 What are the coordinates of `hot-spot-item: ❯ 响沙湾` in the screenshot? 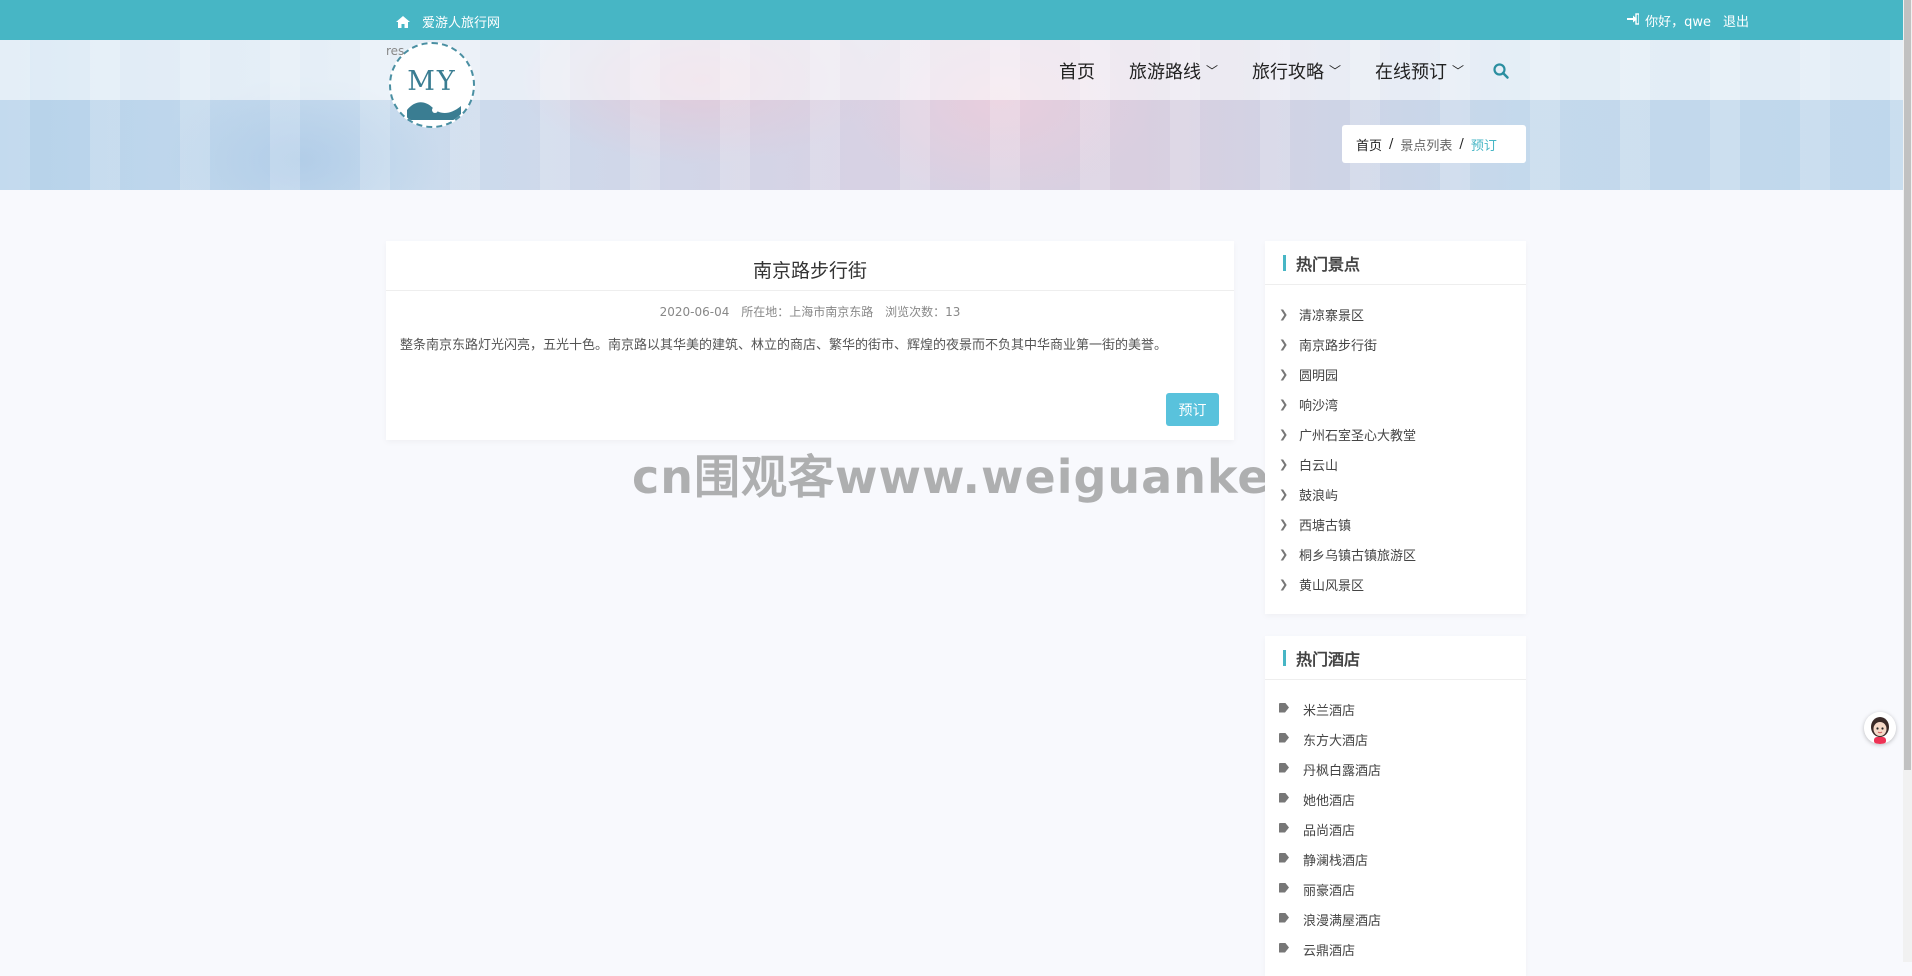 It's located at (1402, 404).